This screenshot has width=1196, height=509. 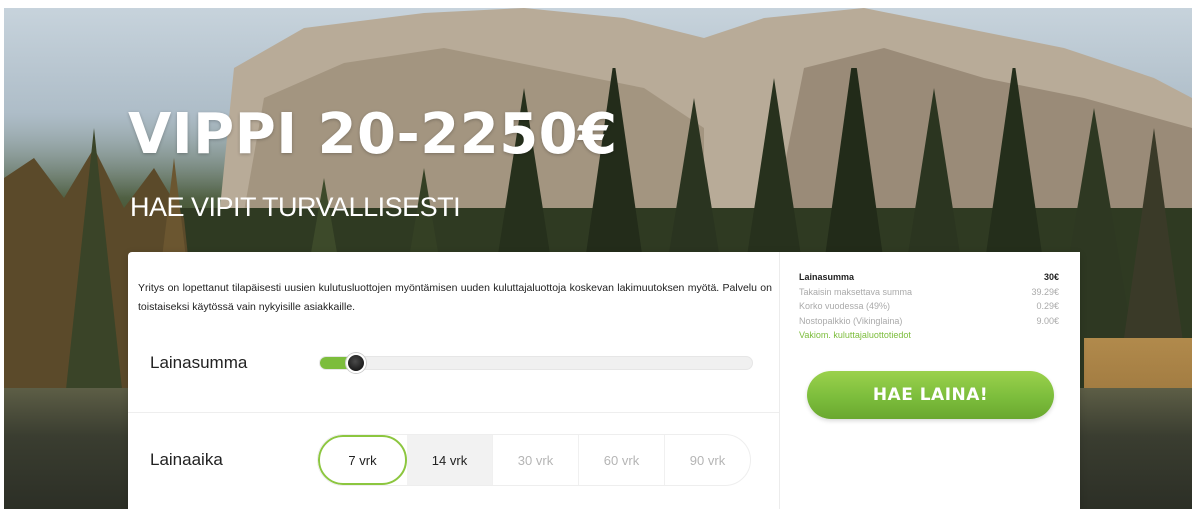 I want to click on divider, so click(x=453, y=412).